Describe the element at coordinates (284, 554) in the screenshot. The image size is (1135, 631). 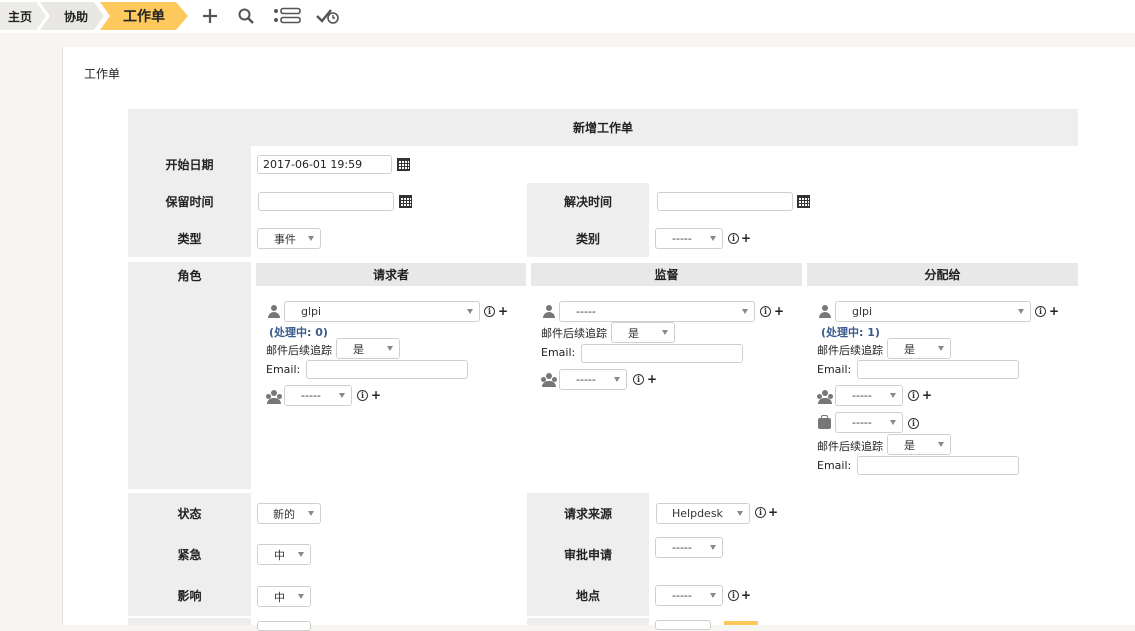
I see `urgency-select: 中` at that location.